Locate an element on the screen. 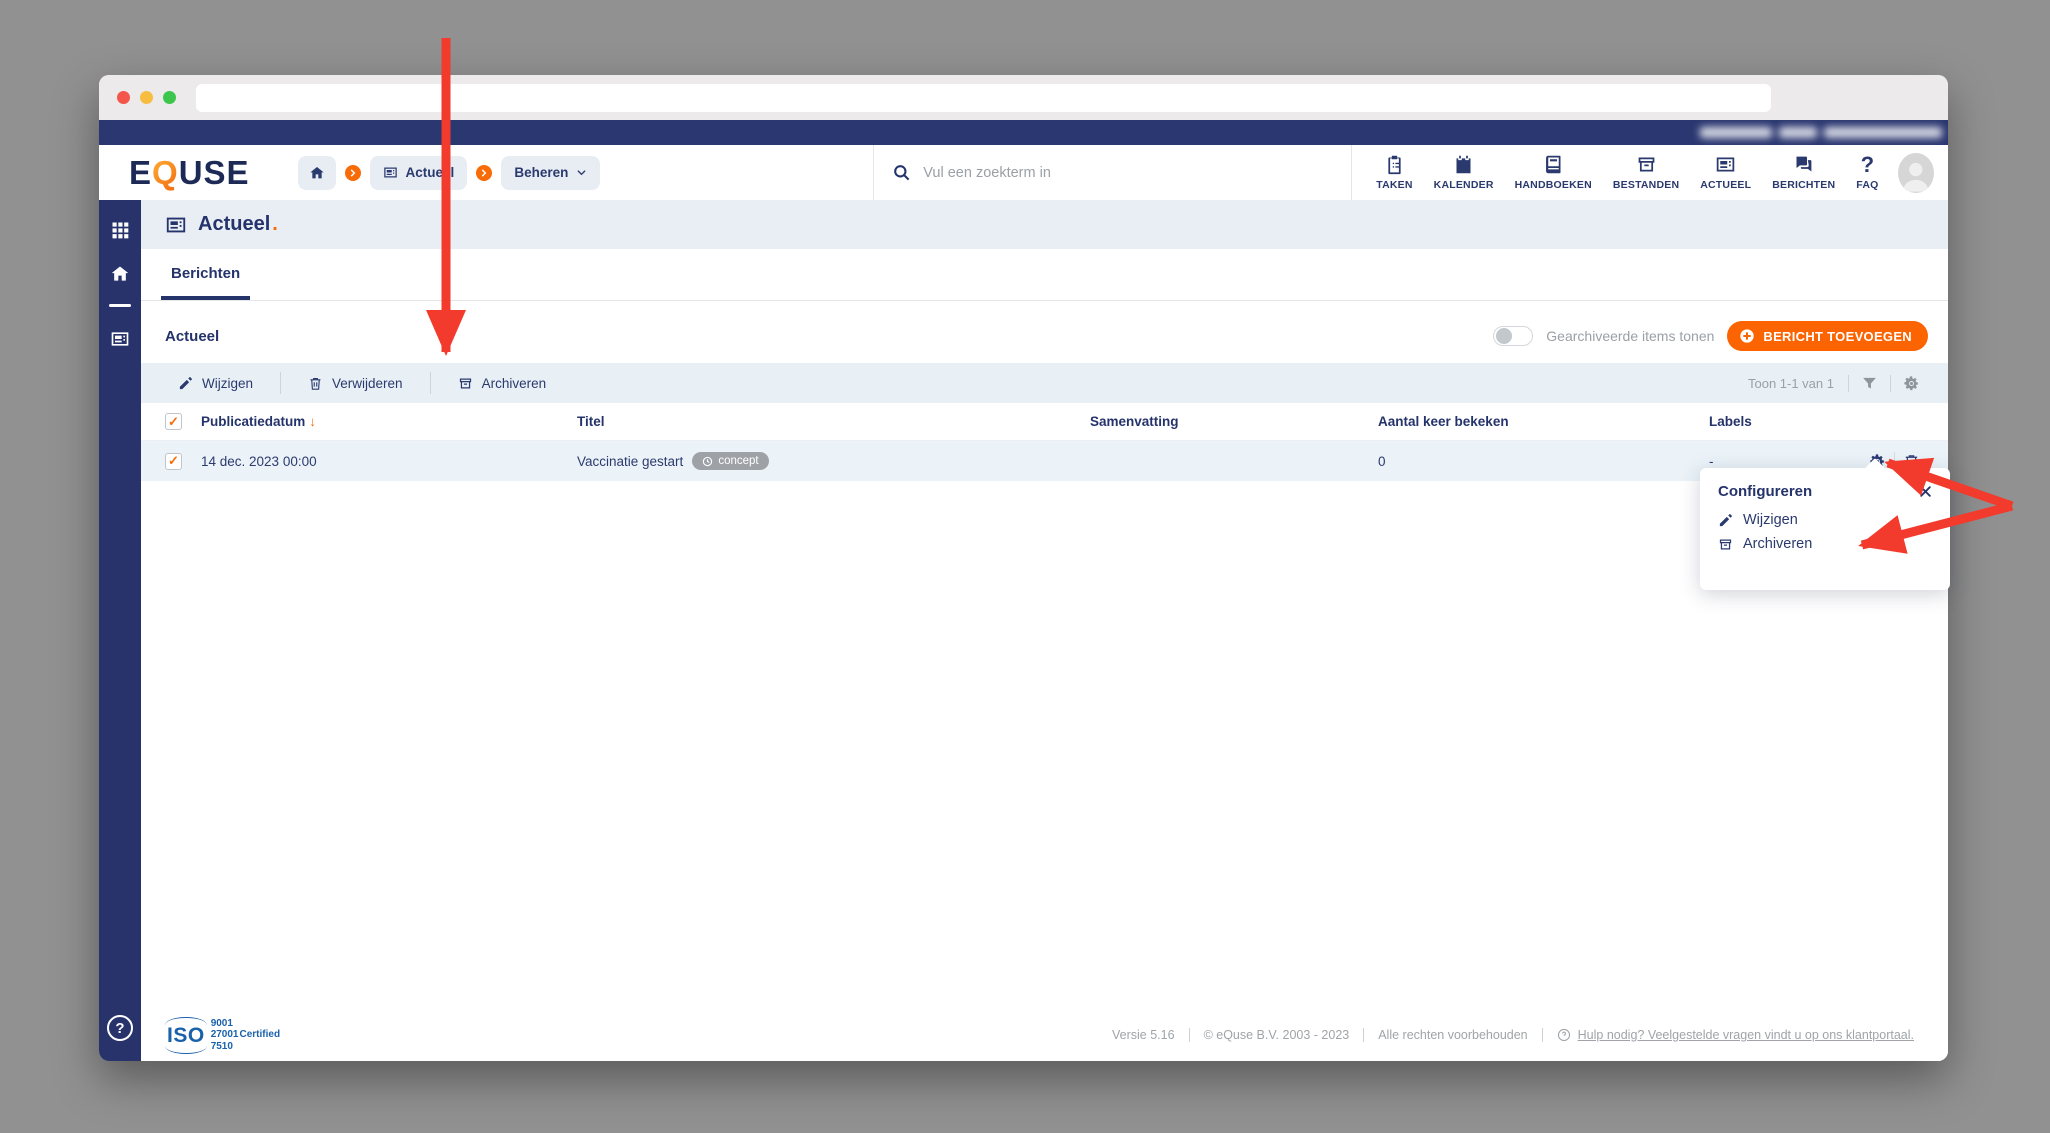 This screenshot has width=2050, height=1133. breadcrumb-home is located at coordinates (316, 172).